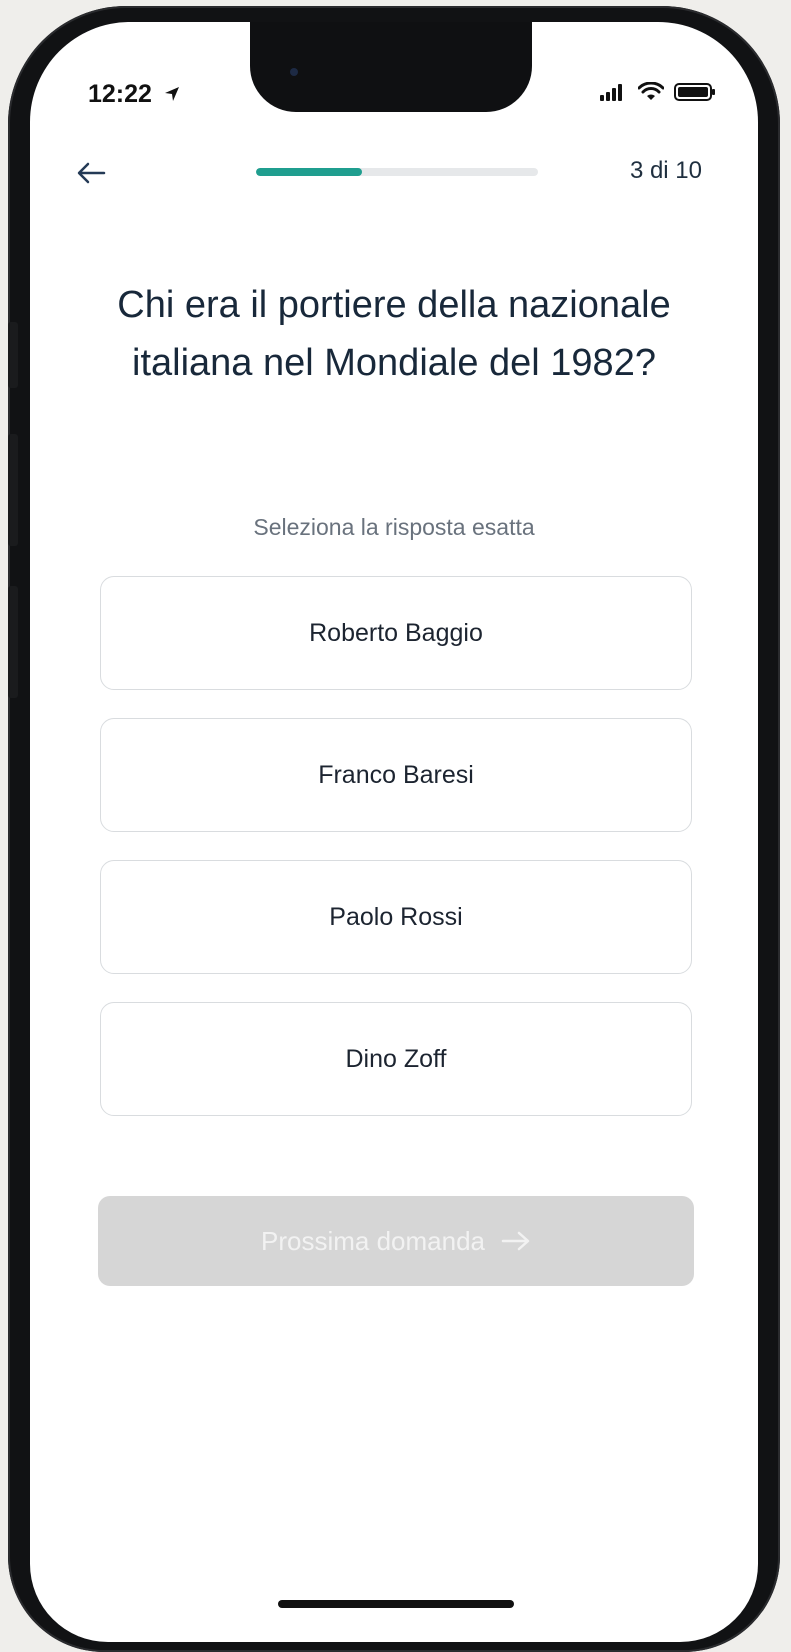  Describe the element at coordinates (391, 67) in the screenshot. I see `notch` at that location.